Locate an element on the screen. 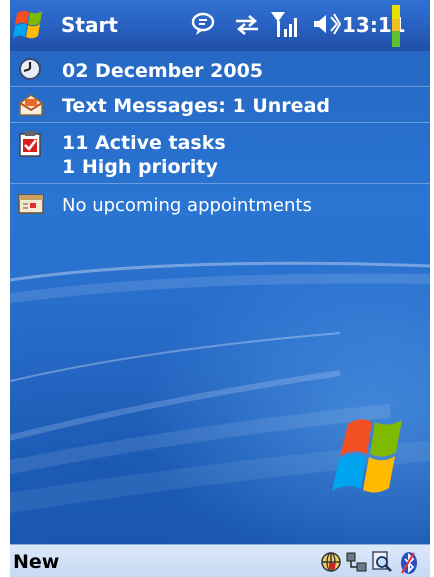  menu-bar: New is located at coordinates (220, 560).